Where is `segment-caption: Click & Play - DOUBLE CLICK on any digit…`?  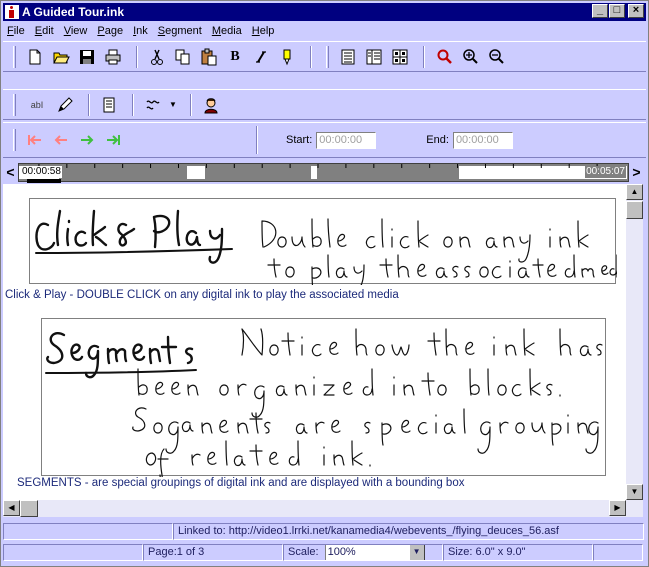
segment-caption: Click & Play - DOUBLE CLICK on any digit… is located at coordinates (202, 295).